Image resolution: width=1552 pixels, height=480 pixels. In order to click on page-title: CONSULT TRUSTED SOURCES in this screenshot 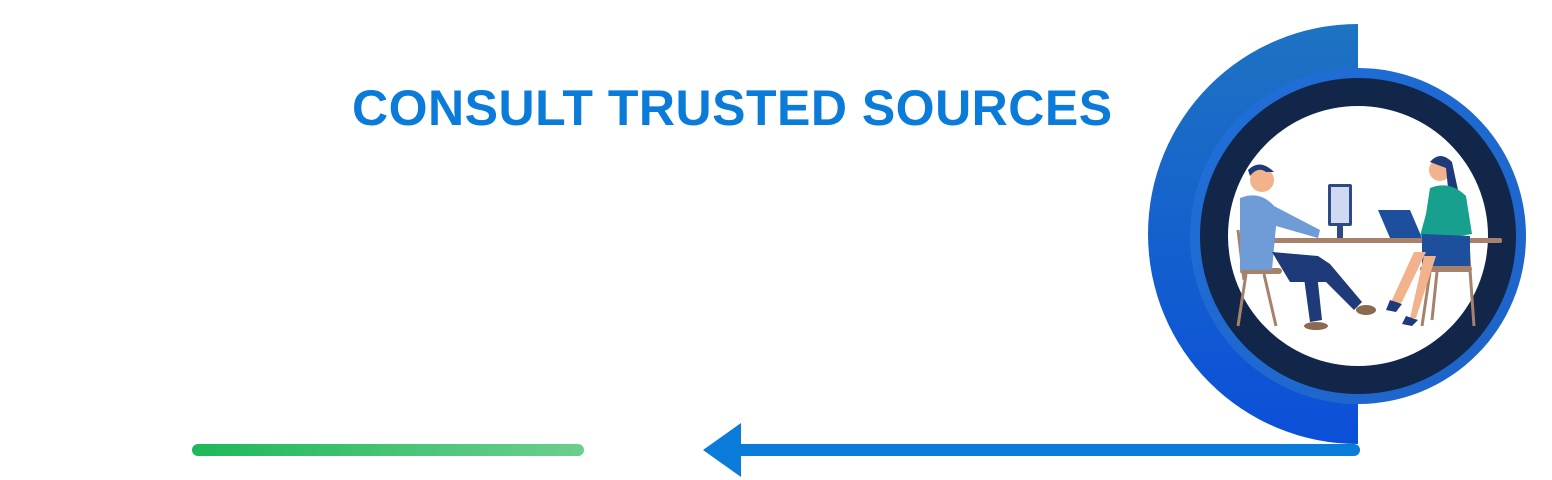, I will do `click(732, 108)`.